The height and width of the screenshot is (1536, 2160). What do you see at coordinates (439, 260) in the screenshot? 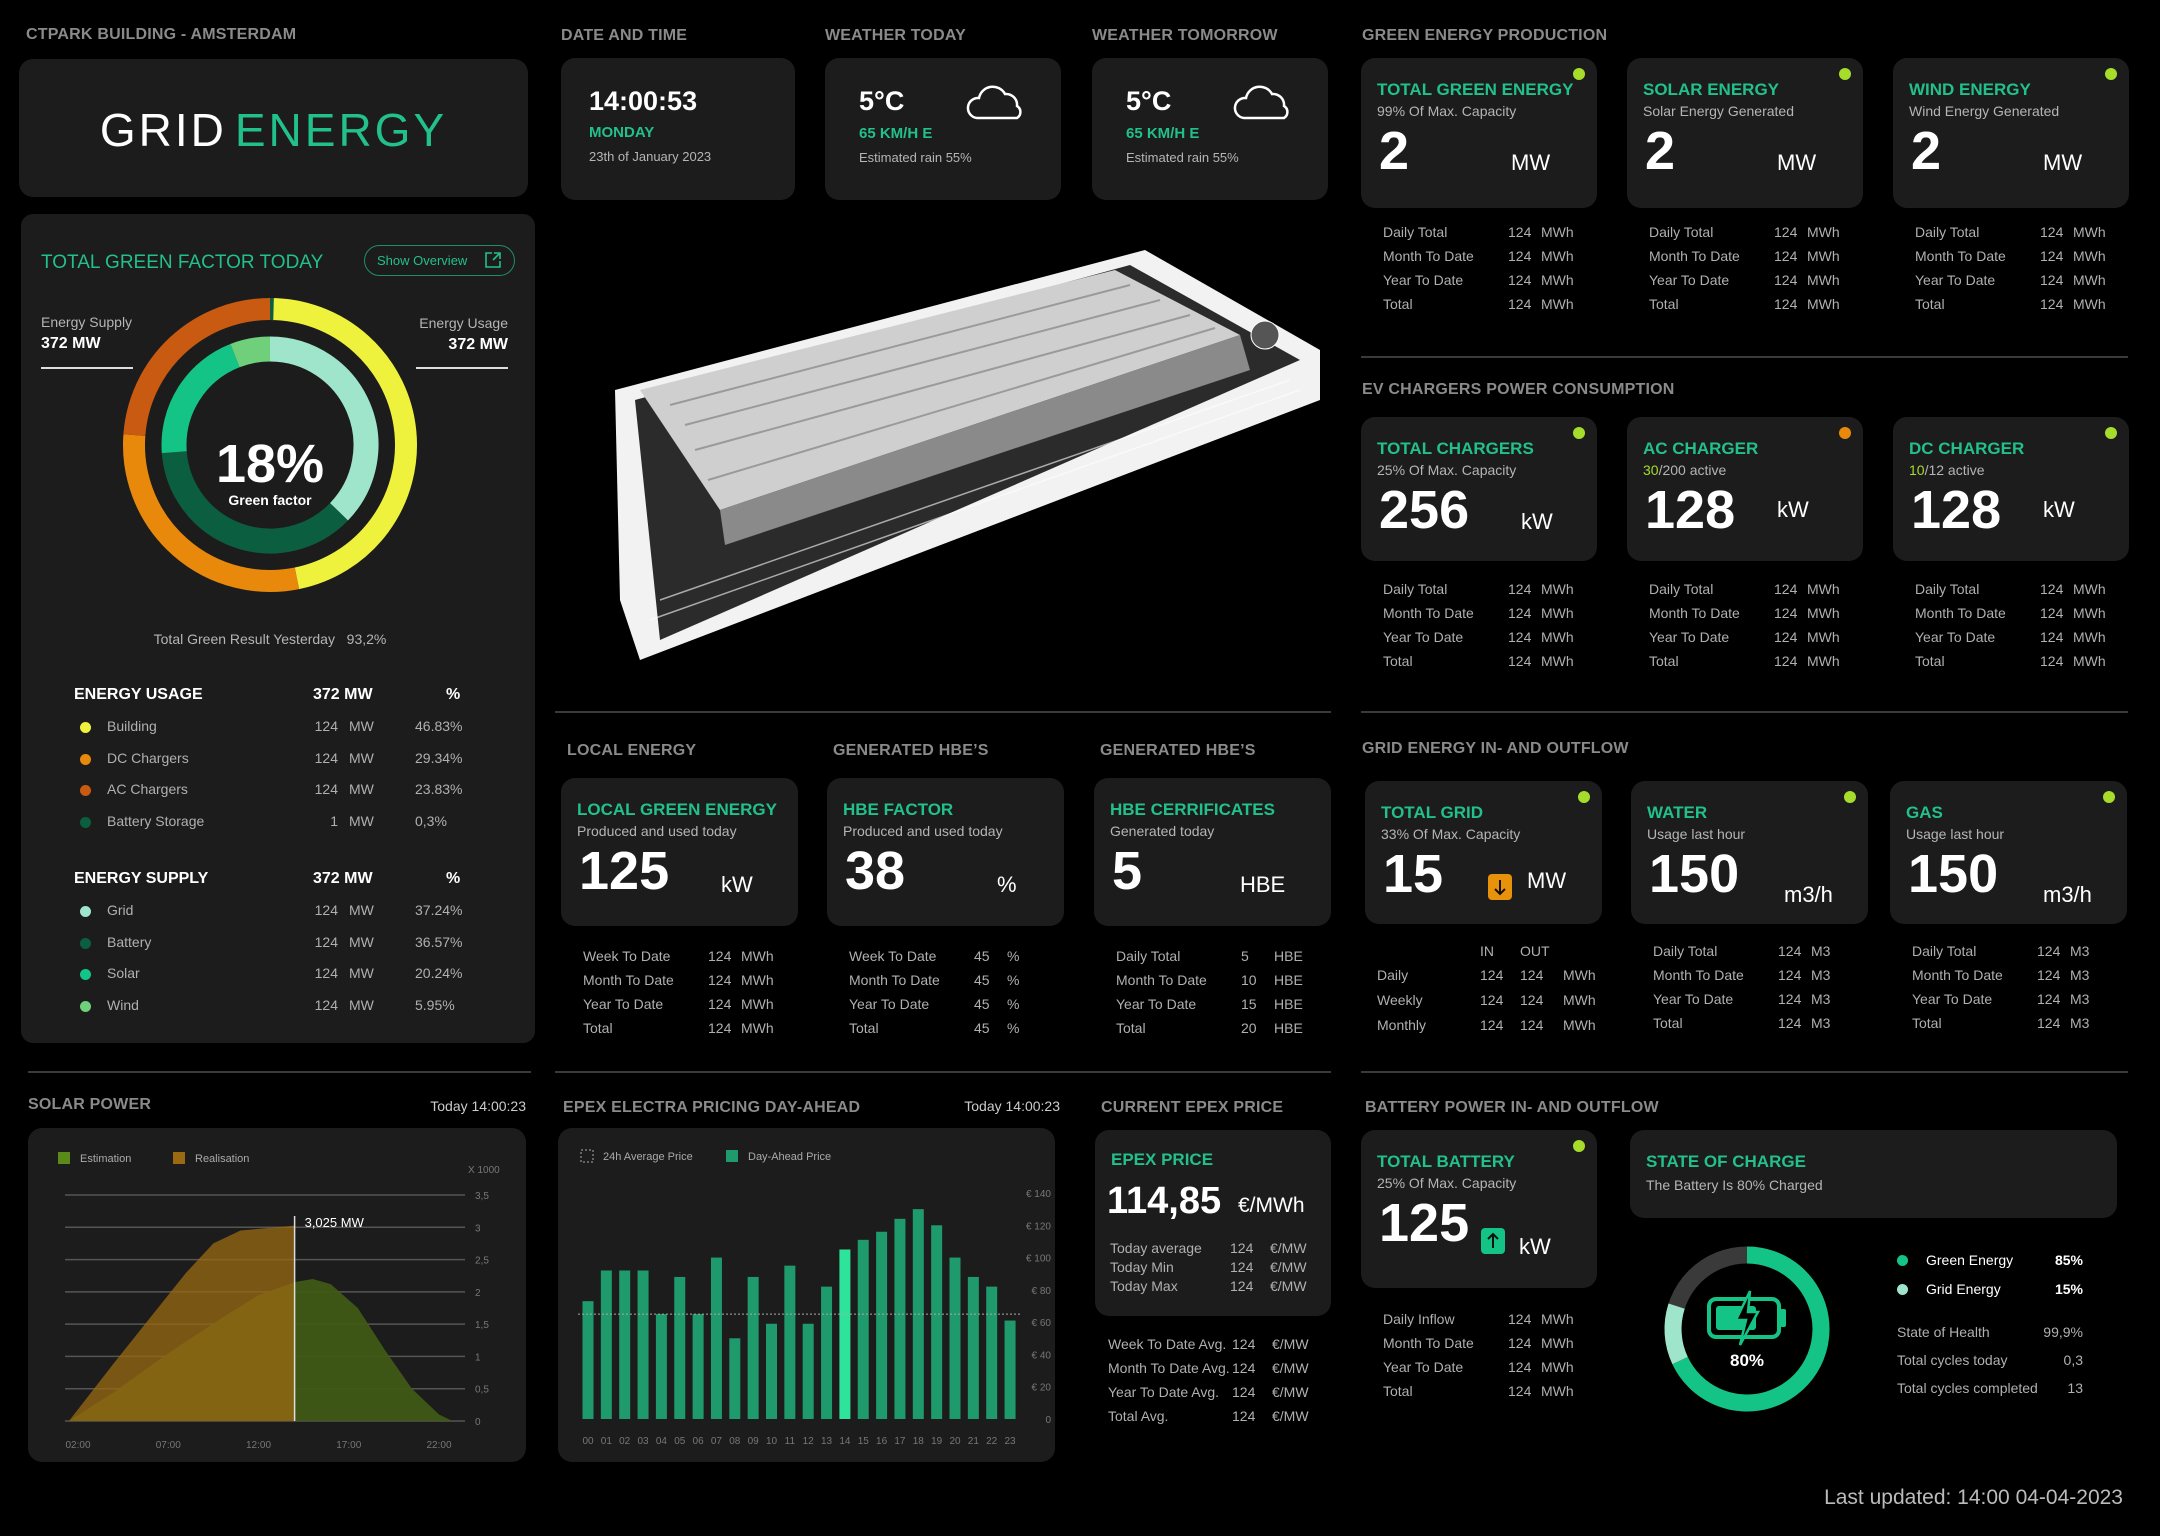
I see `show-overview-button: Show Overview` at bounding box center [439, 260].